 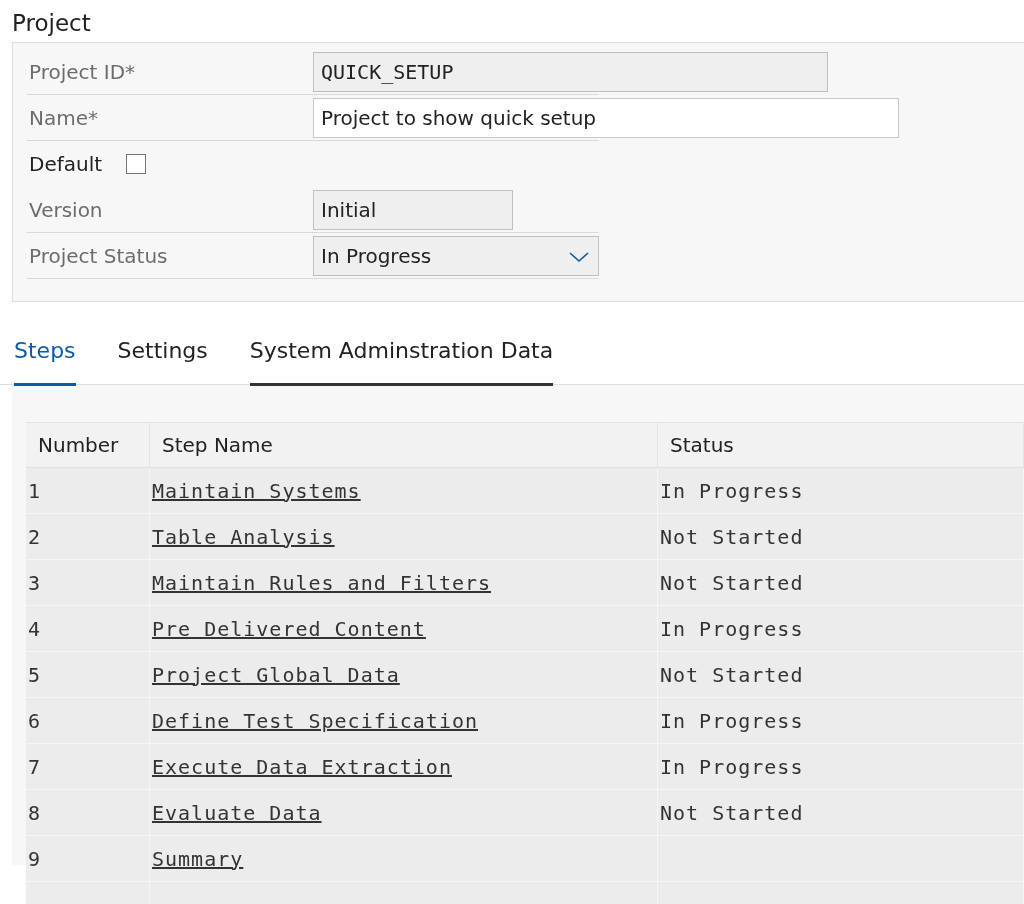 What do you see at coordinates (88, 583) in the screenshot?
I see `table-cell: 3` at bounding box center [88, 583].